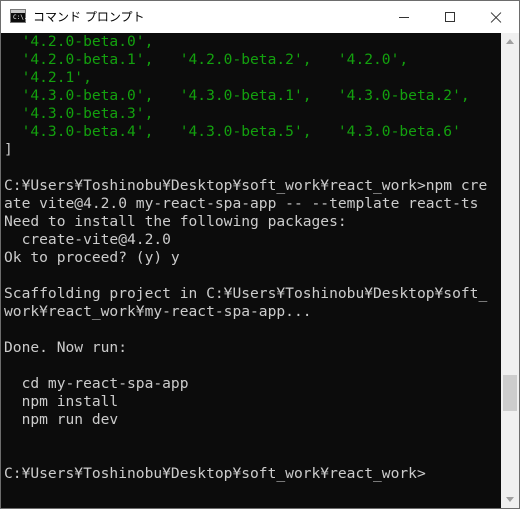 This screenshot has width=520, height=509. Describe the element at coordinates (510, 393) in the screenshot. I see `scrollbar-thumb` at that location.